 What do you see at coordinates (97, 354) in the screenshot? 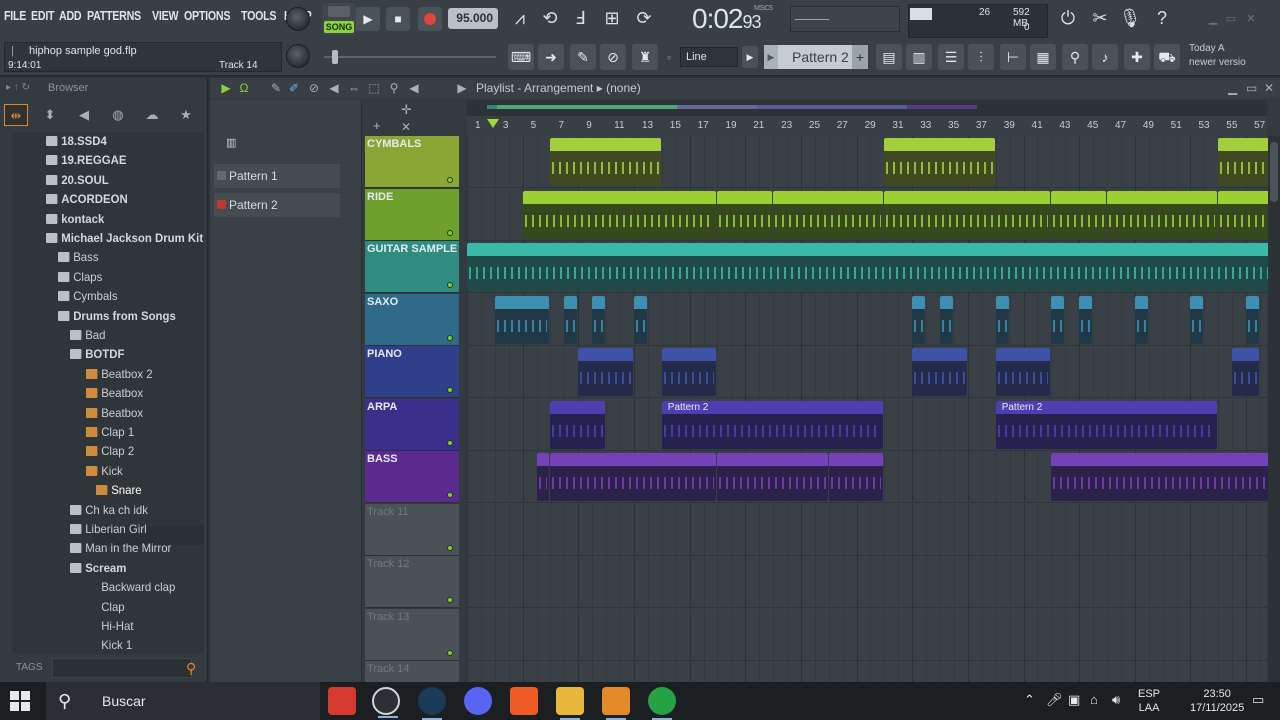
I see `browser-item: BOTDF` at bounding box center [97, 354].